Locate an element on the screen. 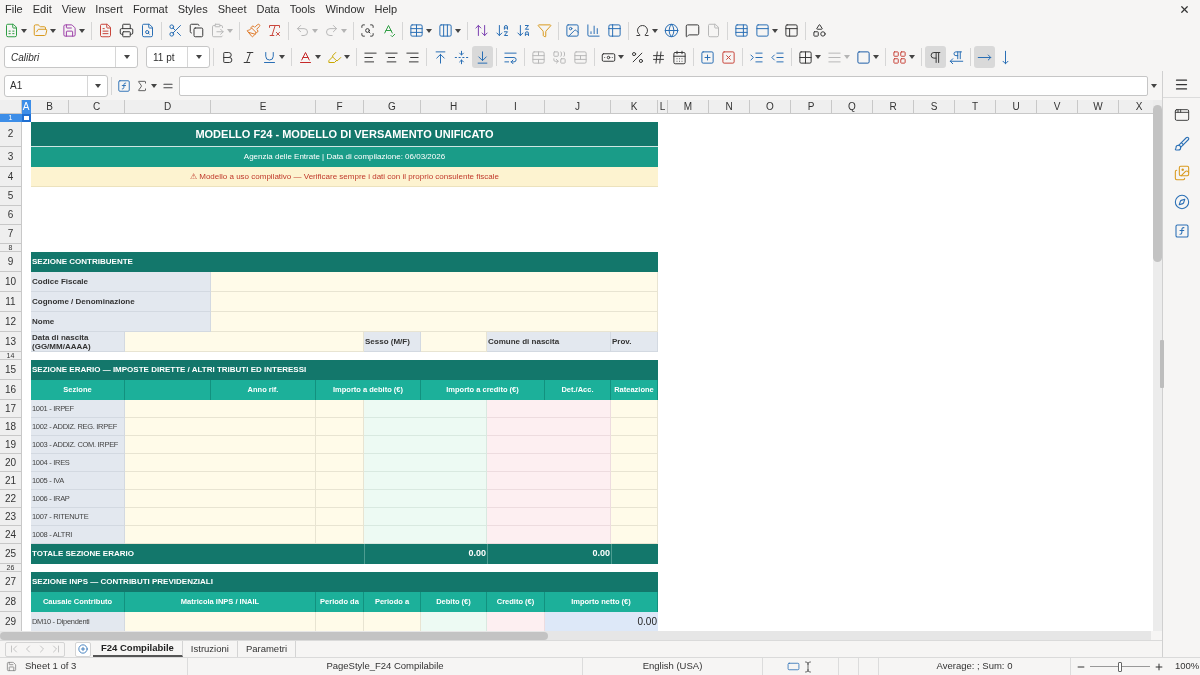 The width and height of the screenshot is (1200, 675). column-header: N is located at coordinates (729, 107).